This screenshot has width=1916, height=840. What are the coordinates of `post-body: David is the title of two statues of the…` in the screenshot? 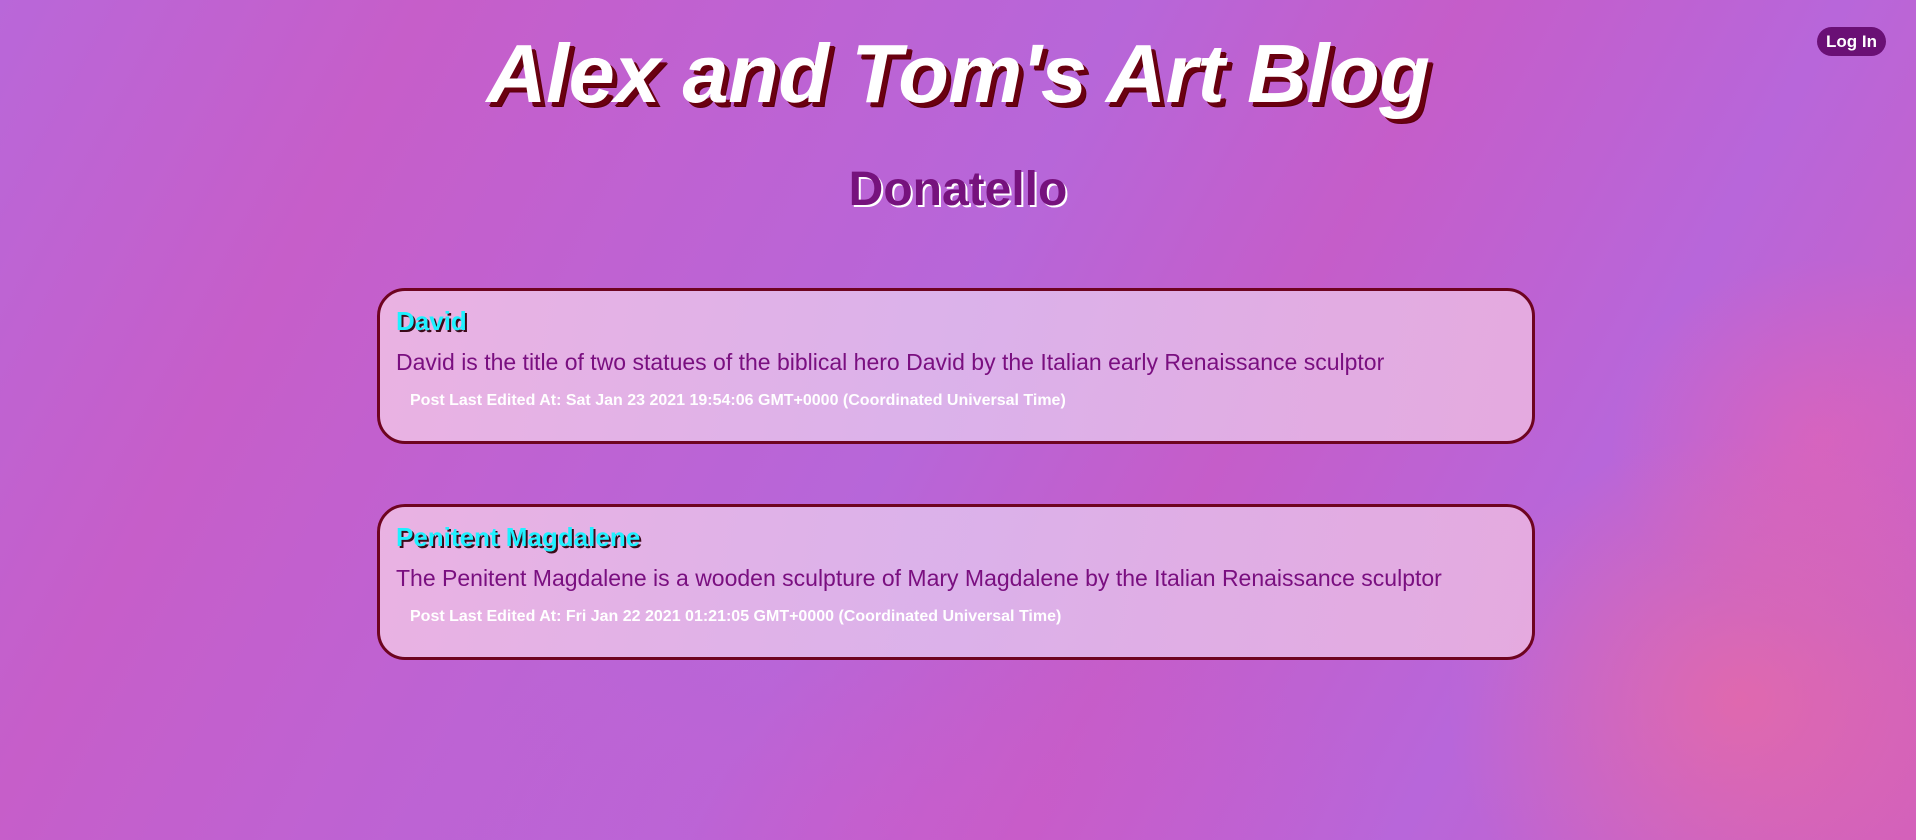 It's located at (890, 362).